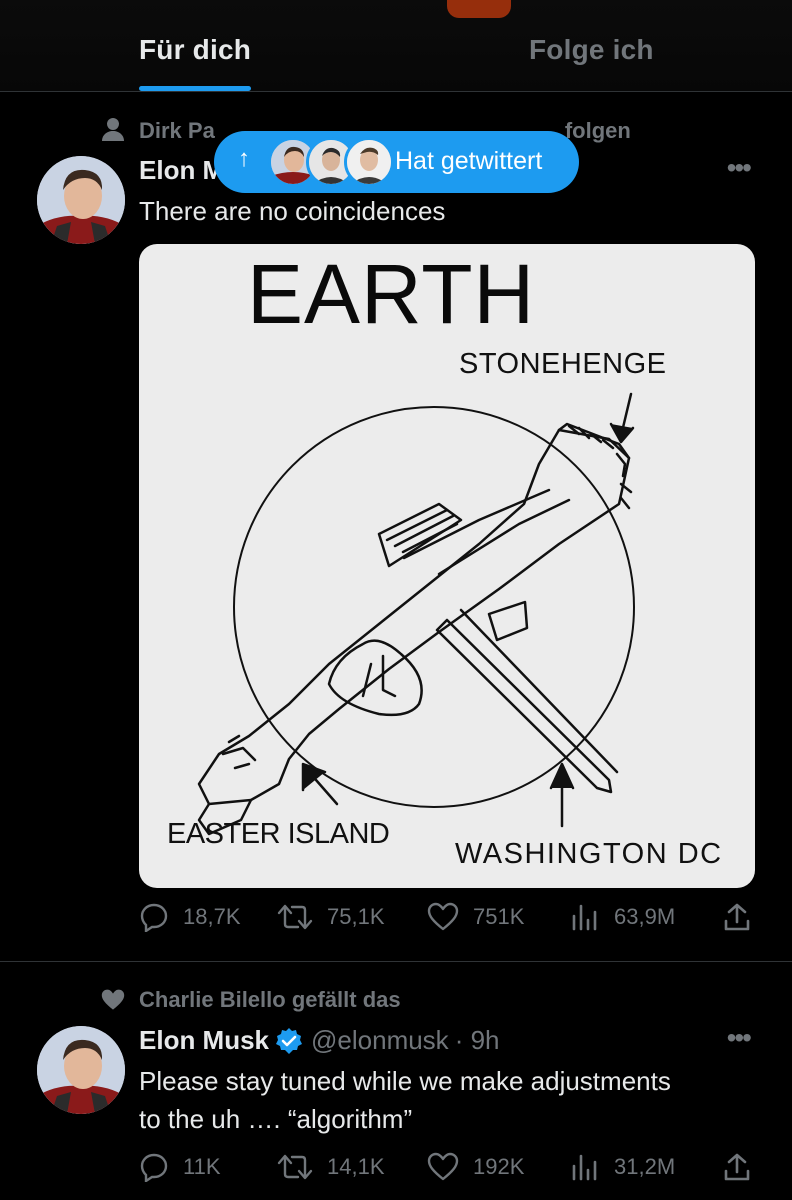 This screenshot has width=792, height=1200. What do you see at coordinates (645, 916) in the screenshot?
I see `views-count: 63,9M` at bounding box center [645, 916].